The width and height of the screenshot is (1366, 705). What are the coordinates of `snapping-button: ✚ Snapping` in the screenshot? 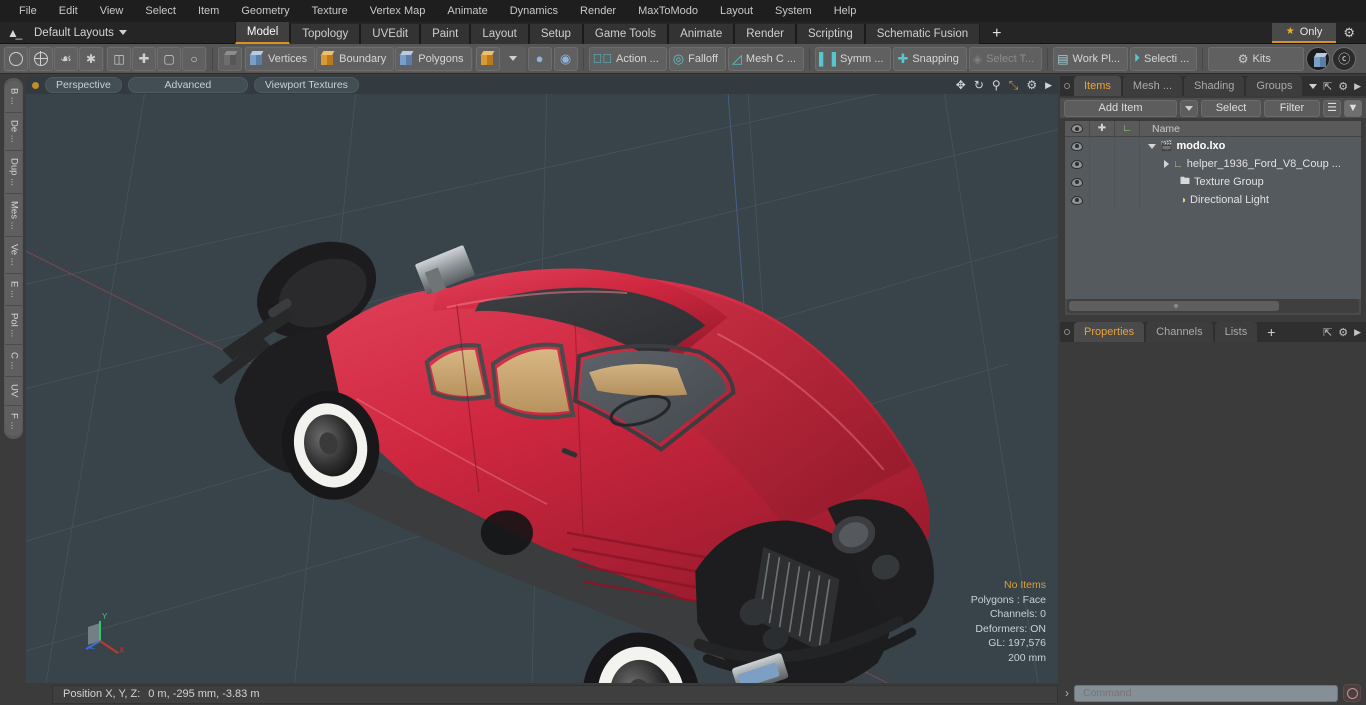 It's located at (930, 58).